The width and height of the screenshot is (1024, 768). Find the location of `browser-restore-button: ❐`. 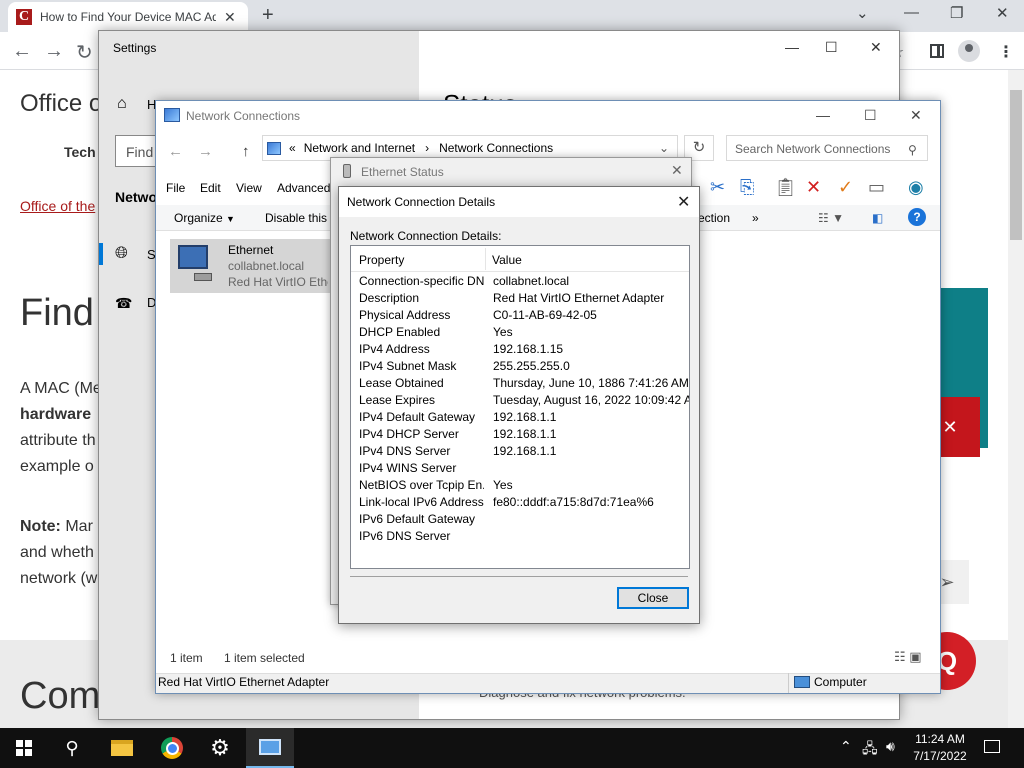

browser-restore-button: ❐ is located at coordinates (956, 13).